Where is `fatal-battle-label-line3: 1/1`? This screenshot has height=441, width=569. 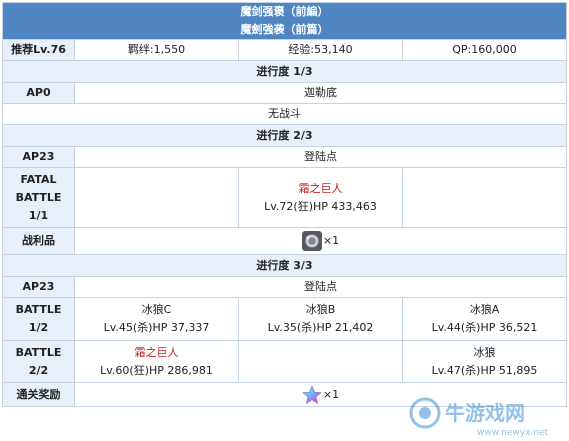 fatal-battle-label-line3: 1/1 is located at coordinates (38, 215).